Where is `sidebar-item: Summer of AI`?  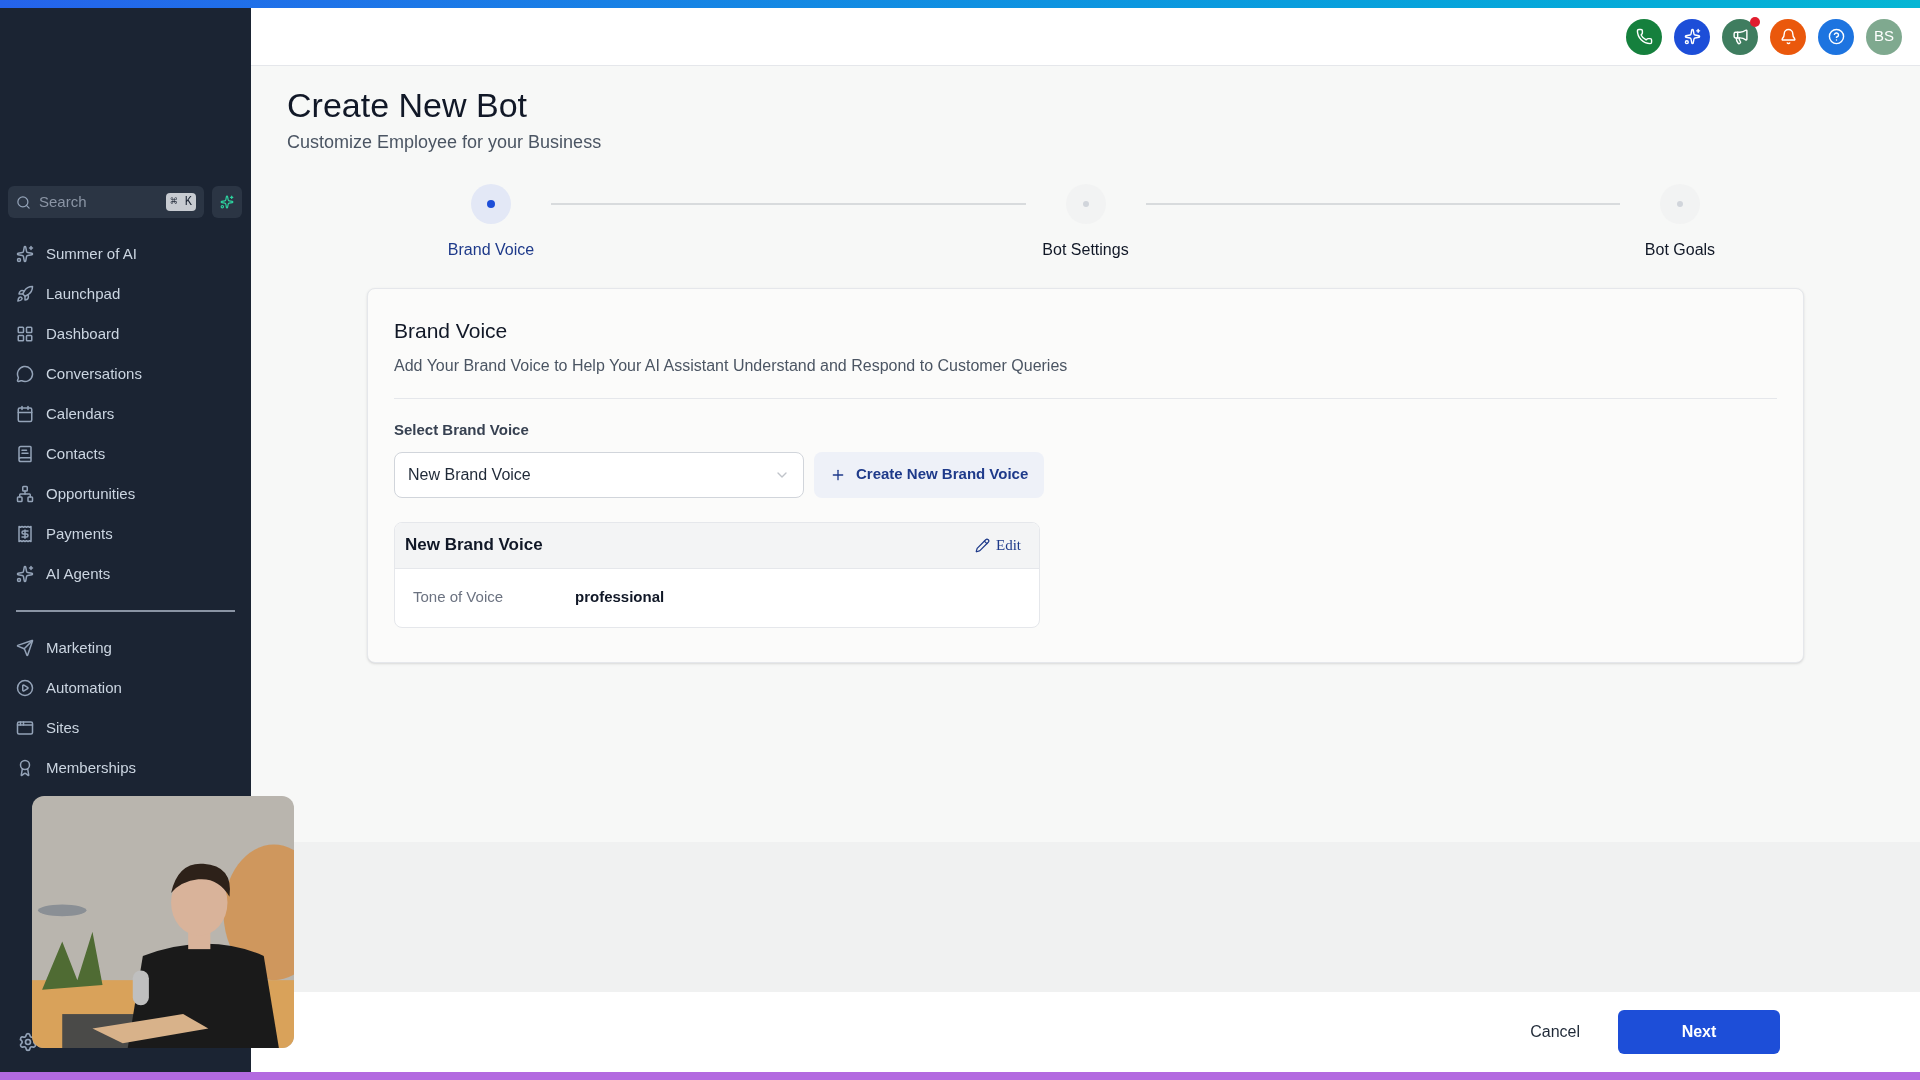 sidebar-item: Summer of AI is located at coordinates (125, 254).